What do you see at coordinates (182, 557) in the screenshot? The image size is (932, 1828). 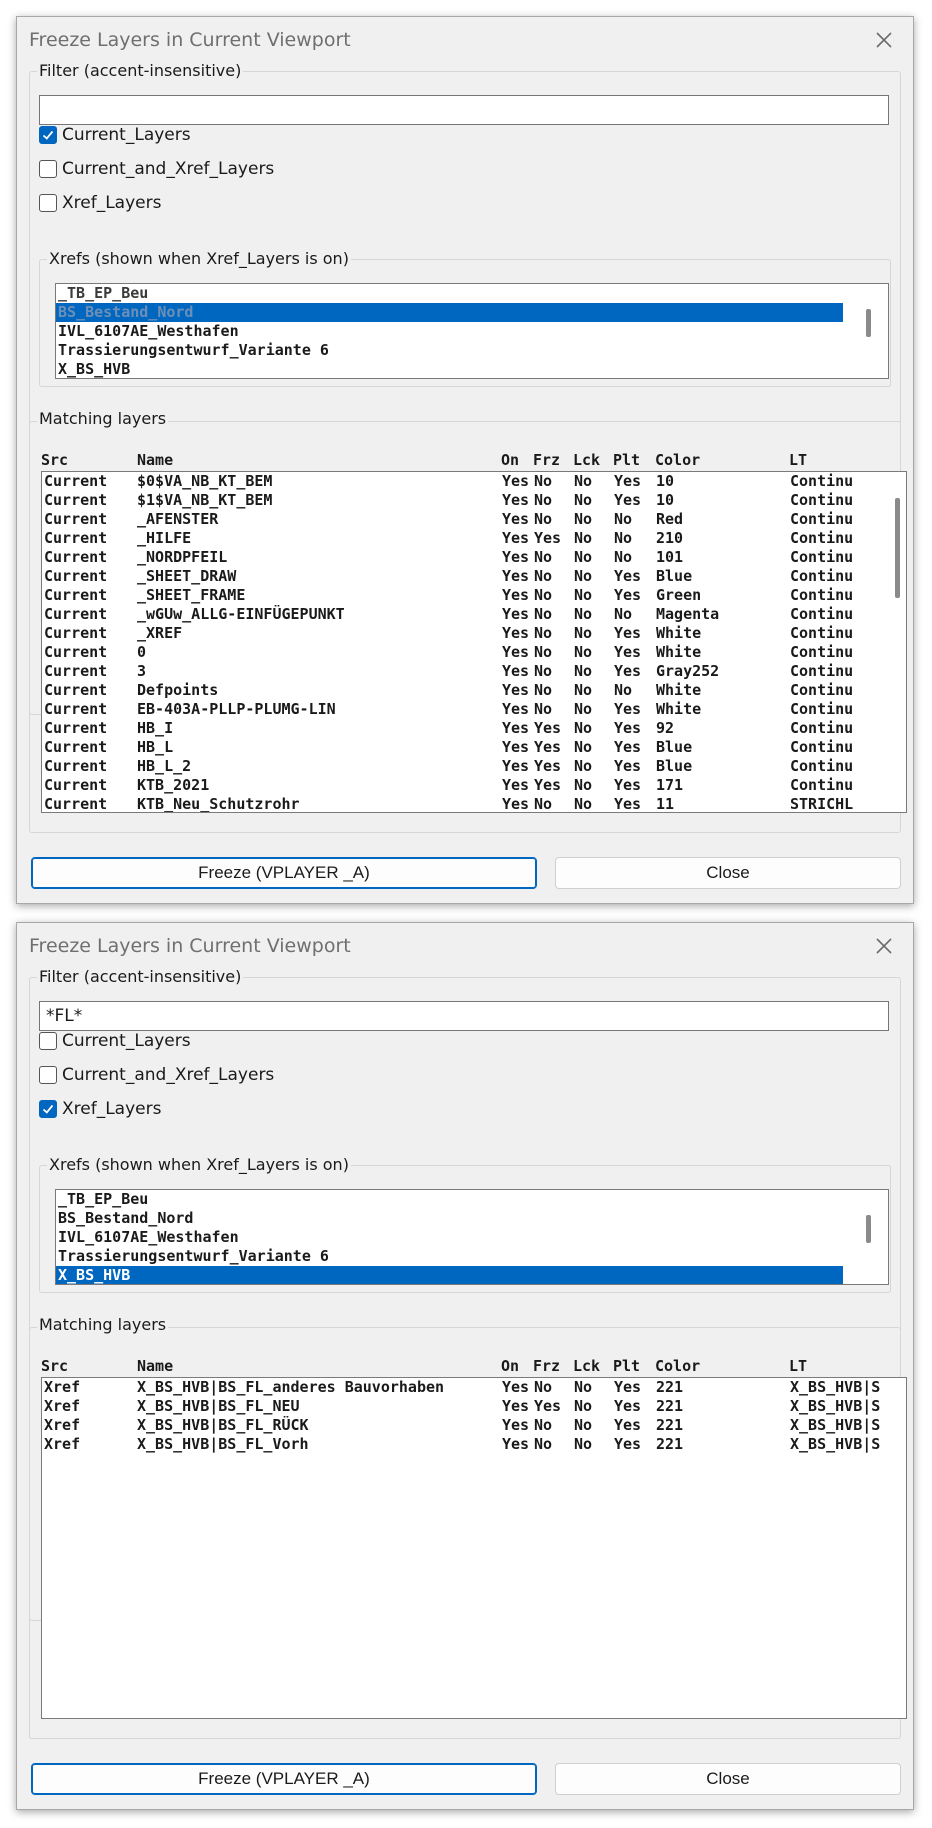 I see `cell-name: _NORDPFEIL` at bounding box center [182, 557].